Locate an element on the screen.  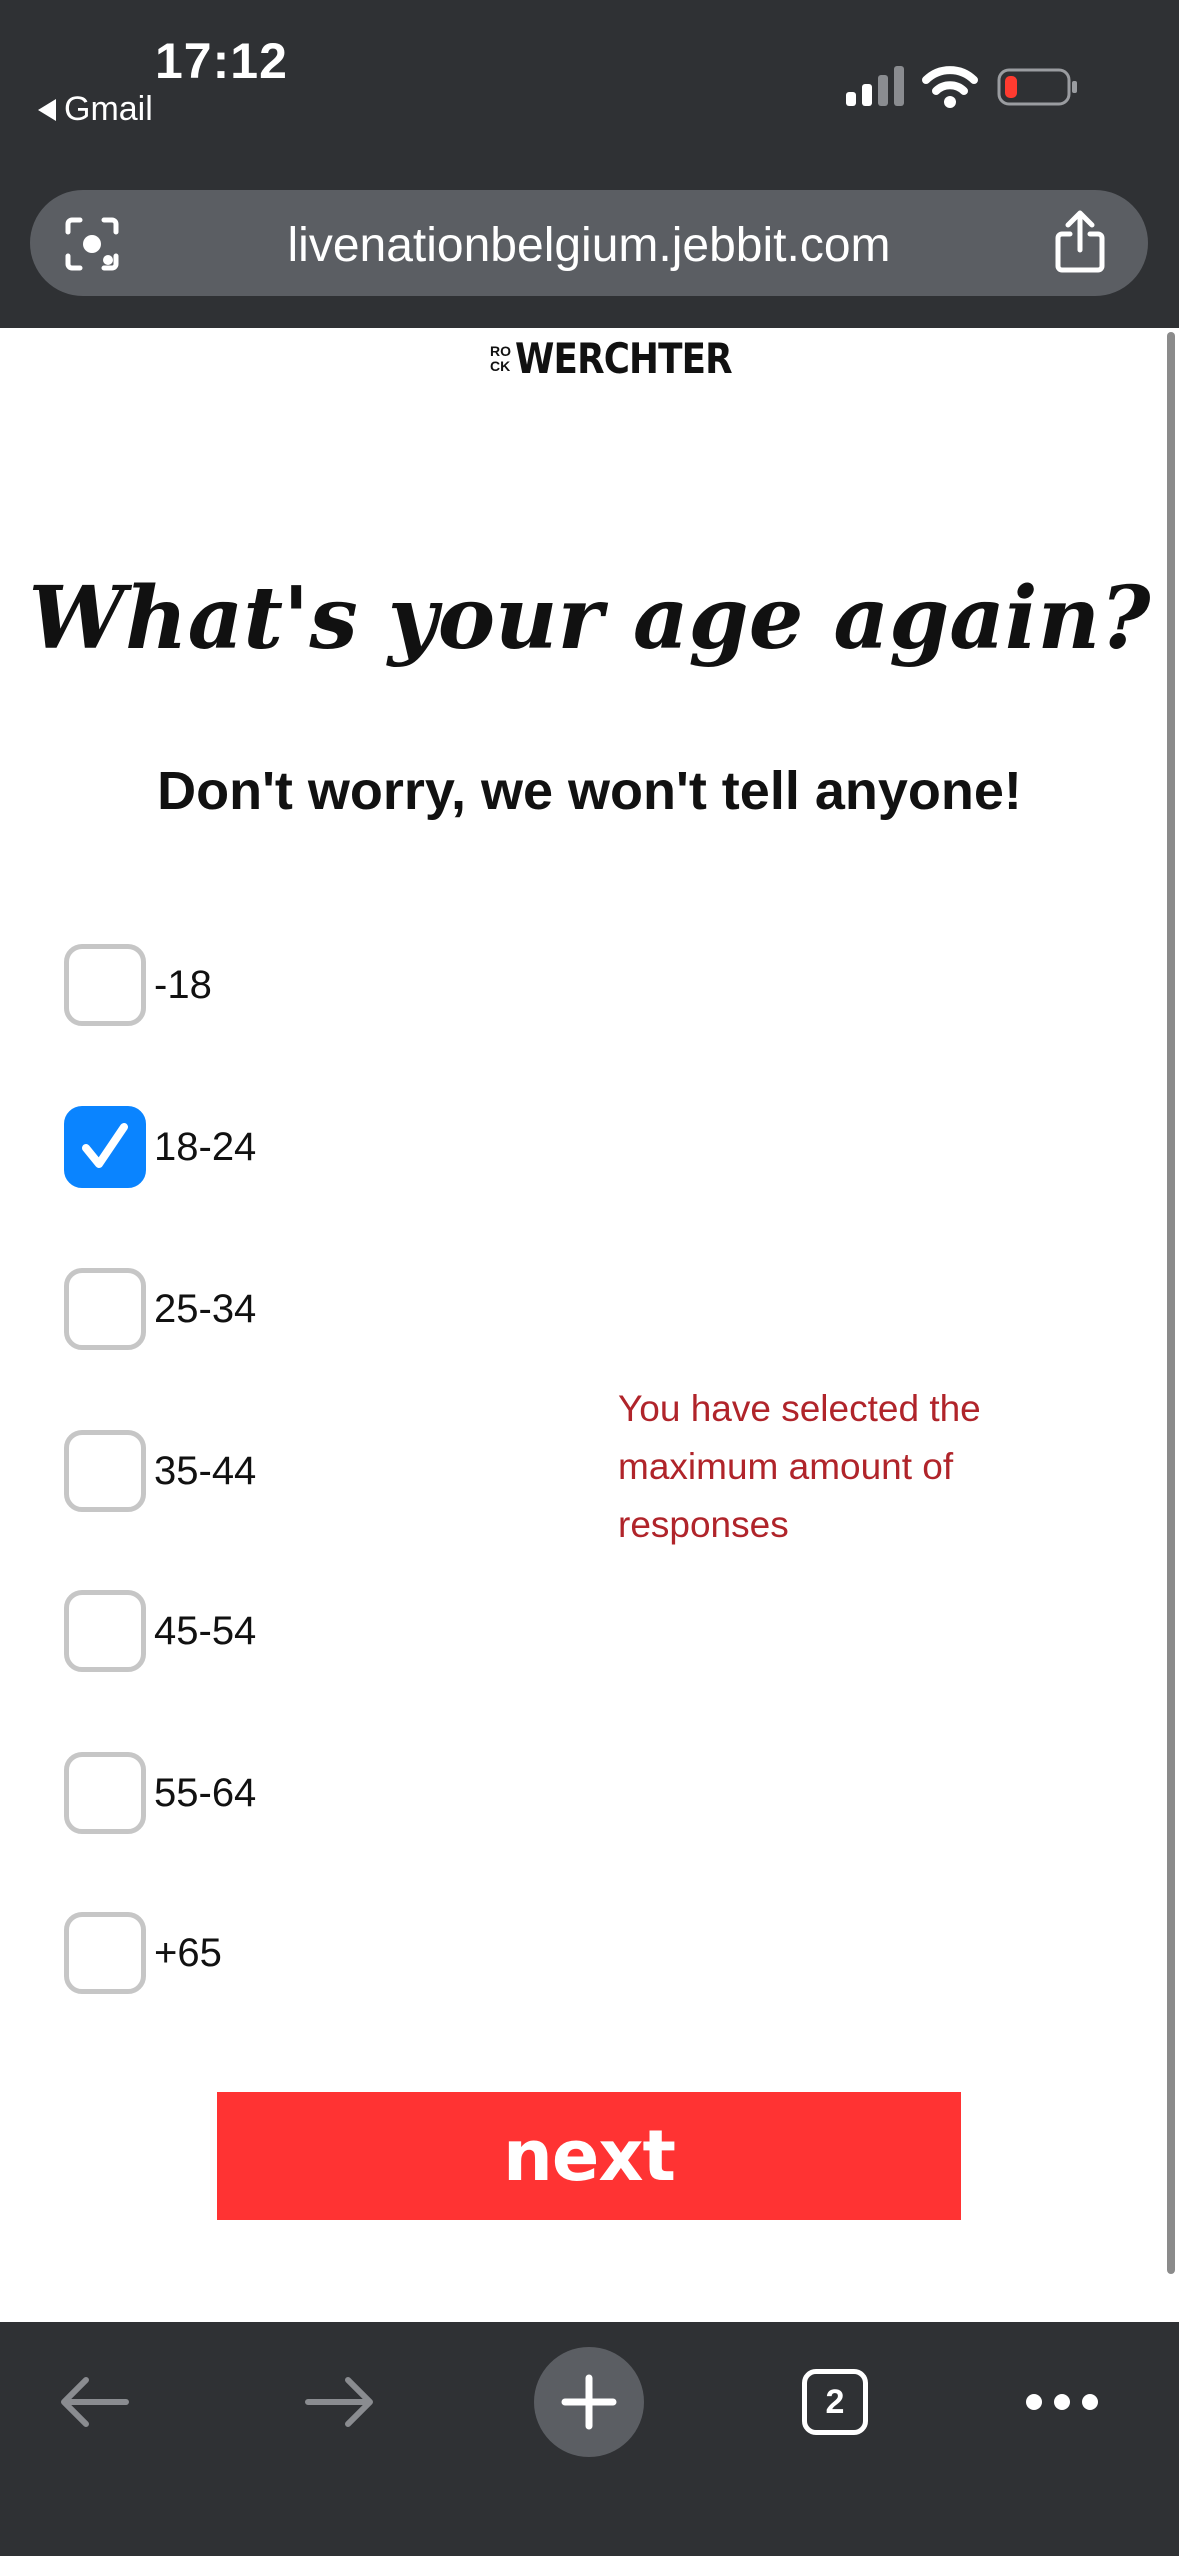
bottom-toolbar: 2 is located at coordinates (589, 2439).